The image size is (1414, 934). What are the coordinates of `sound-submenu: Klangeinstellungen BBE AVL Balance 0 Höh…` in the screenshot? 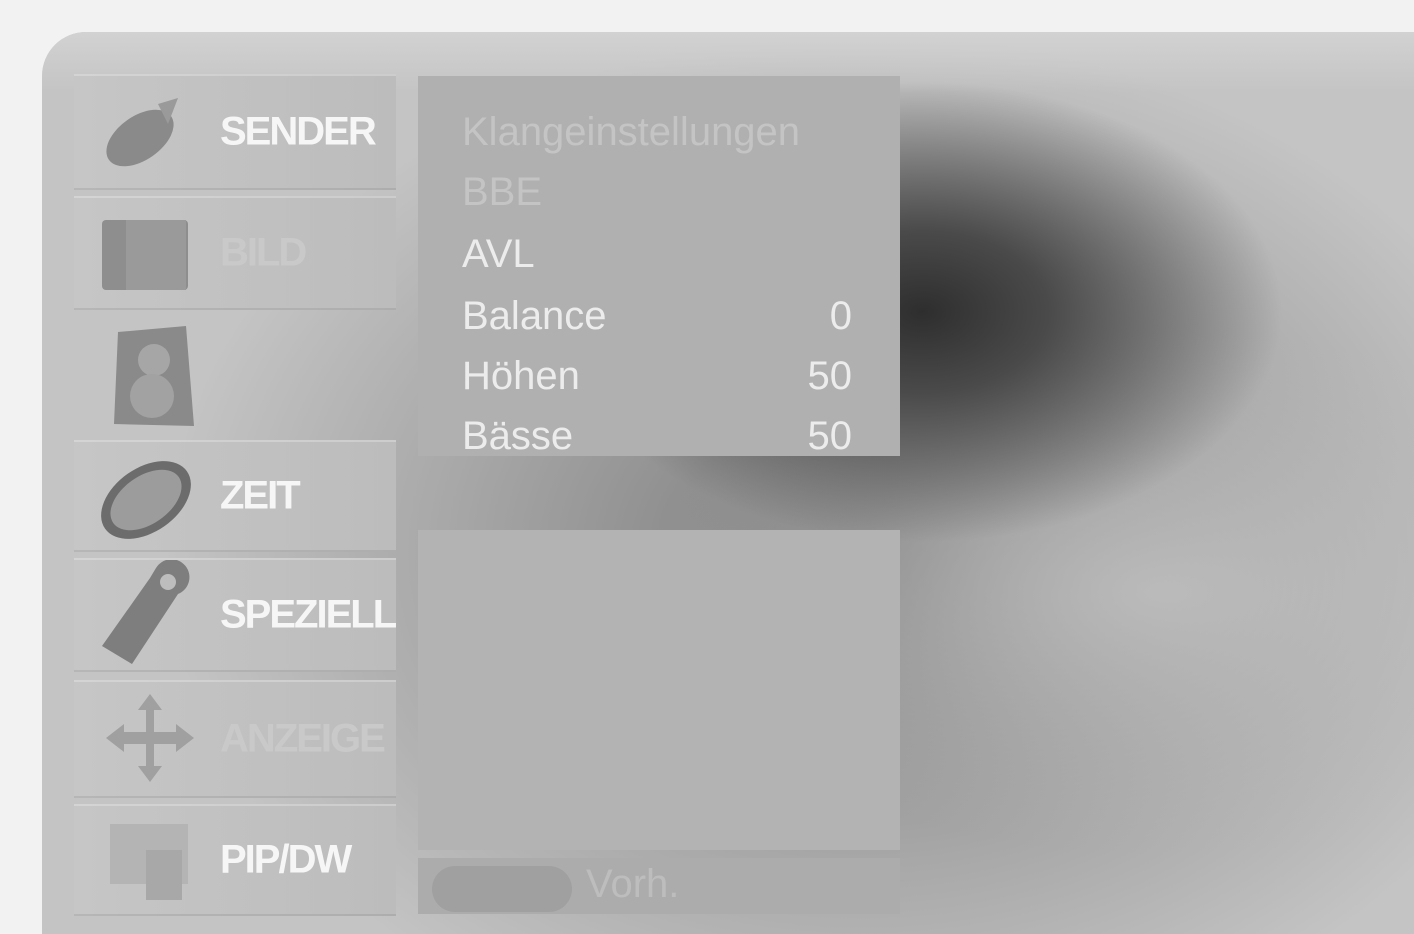 It's located at (659, 267).